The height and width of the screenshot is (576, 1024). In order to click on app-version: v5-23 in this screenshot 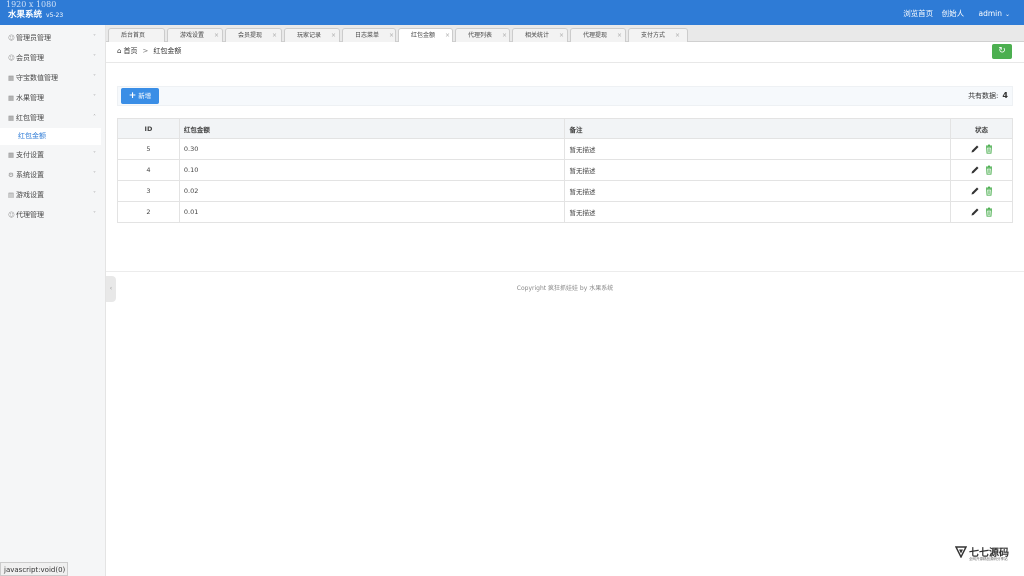, I will do `click(55, 15)`.